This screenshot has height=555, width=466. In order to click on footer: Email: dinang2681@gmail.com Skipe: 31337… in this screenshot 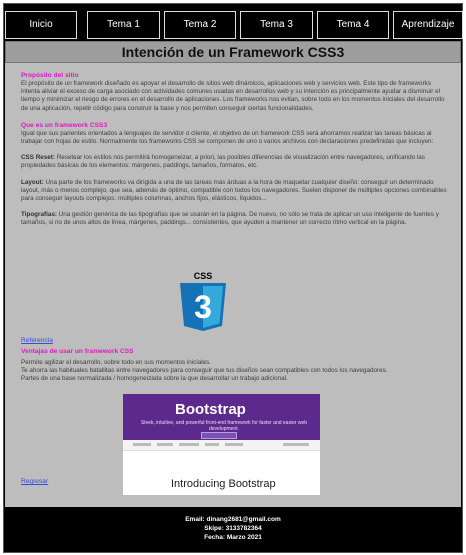, I will do `click(233, 527)`.